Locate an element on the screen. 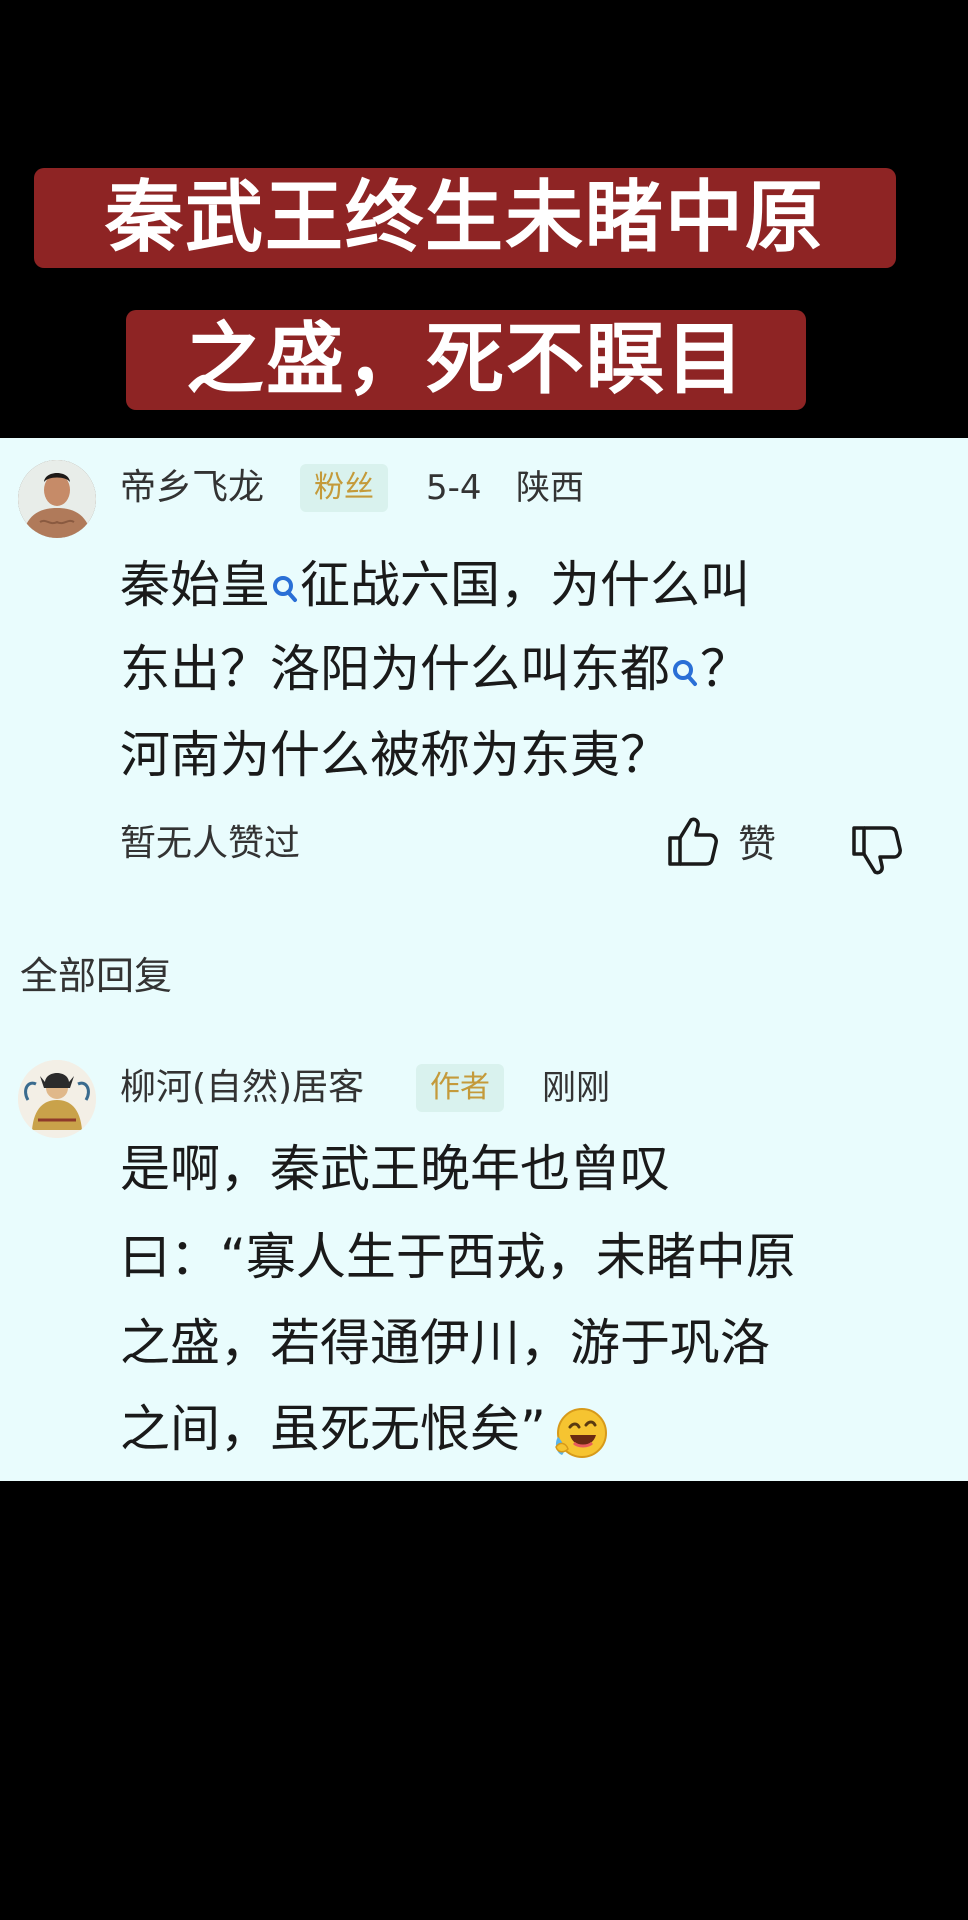  comment-body-text: 征战六国，为什么叫 is located at coordinates (525, 585).